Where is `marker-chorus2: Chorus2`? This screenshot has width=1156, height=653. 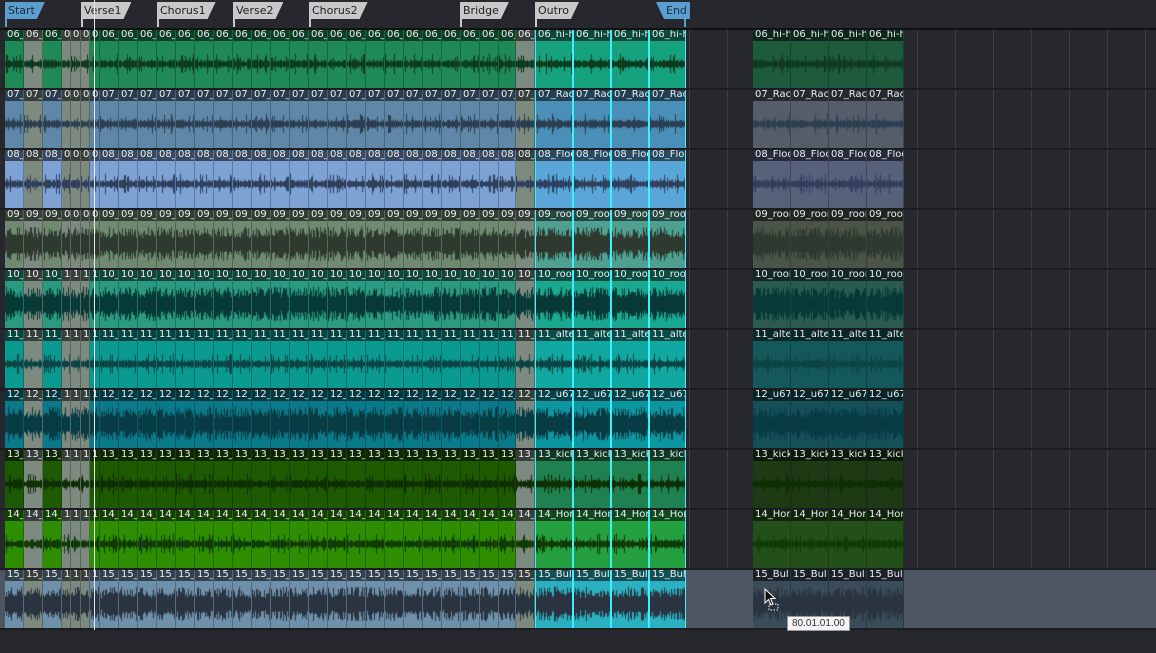
marker-chorus2: Chorus2 is located at coordinates (338, 10).